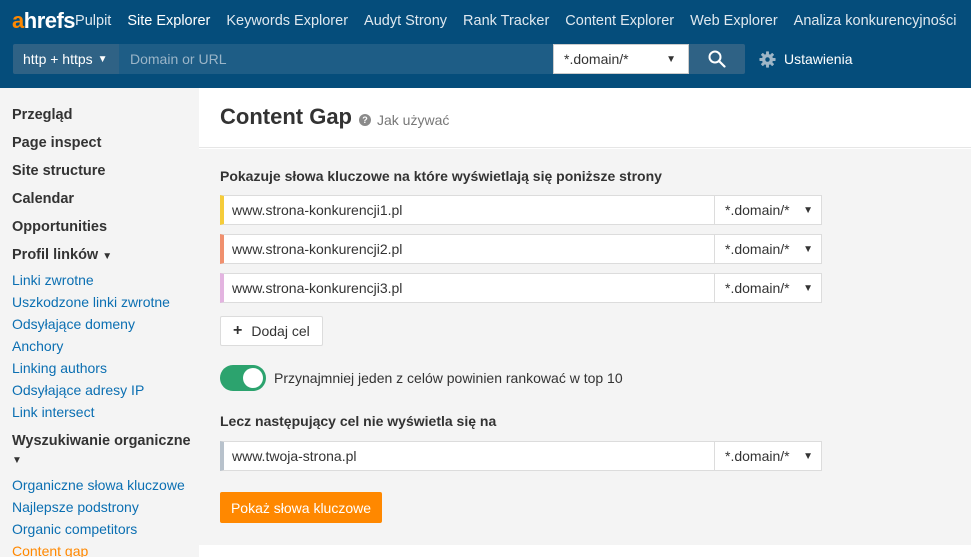 This screenshot has width=971, height=557. Describe the element at coordinates (101, 441) in the screenshot. I see `sidebar-section-label: Wyszukiwanie organiczne` at that location.